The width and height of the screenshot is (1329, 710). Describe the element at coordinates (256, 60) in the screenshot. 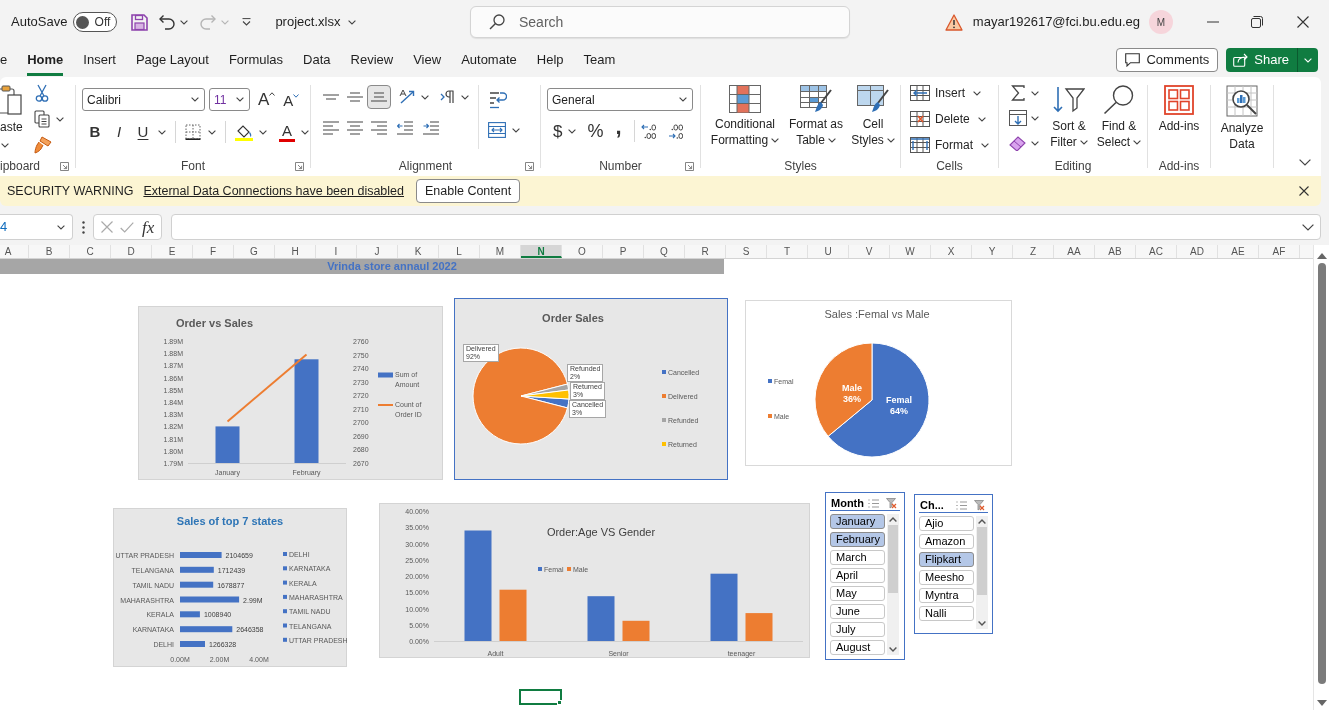

I see `ribbon-tab: Formulas` at that location.